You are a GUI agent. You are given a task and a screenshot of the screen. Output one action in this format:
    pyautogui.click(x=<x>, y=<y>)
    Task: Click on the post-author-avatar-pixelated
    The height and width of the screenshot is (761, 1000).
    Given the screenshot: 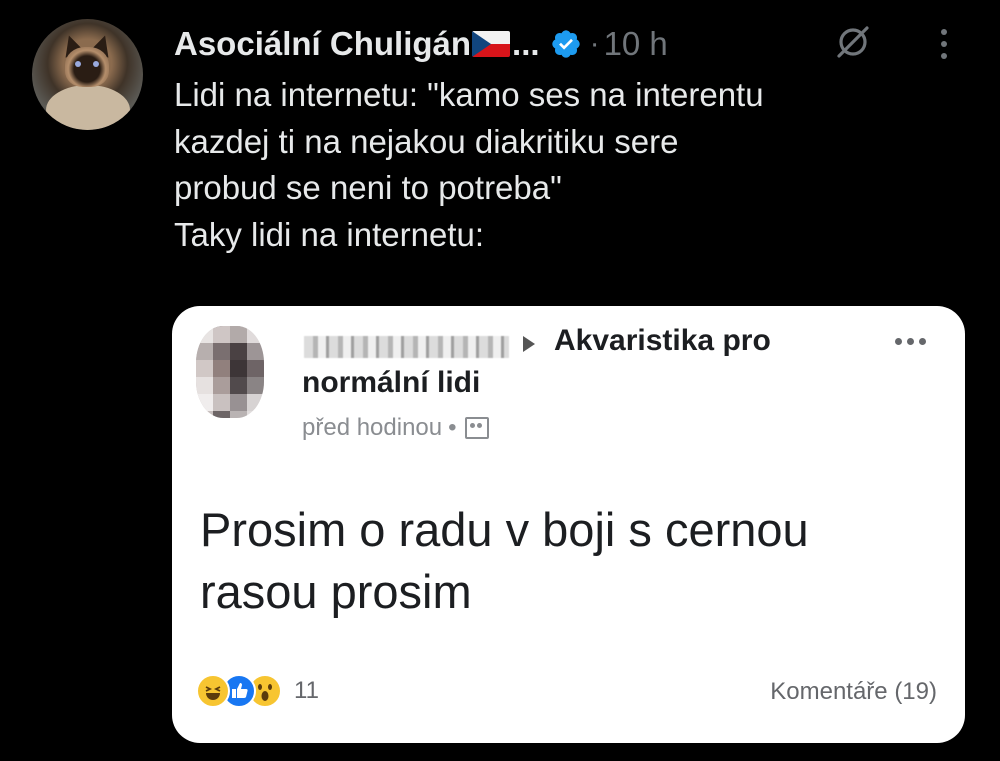 What is the action you would take?
    pyautogui.click(x=230, y=372)
    